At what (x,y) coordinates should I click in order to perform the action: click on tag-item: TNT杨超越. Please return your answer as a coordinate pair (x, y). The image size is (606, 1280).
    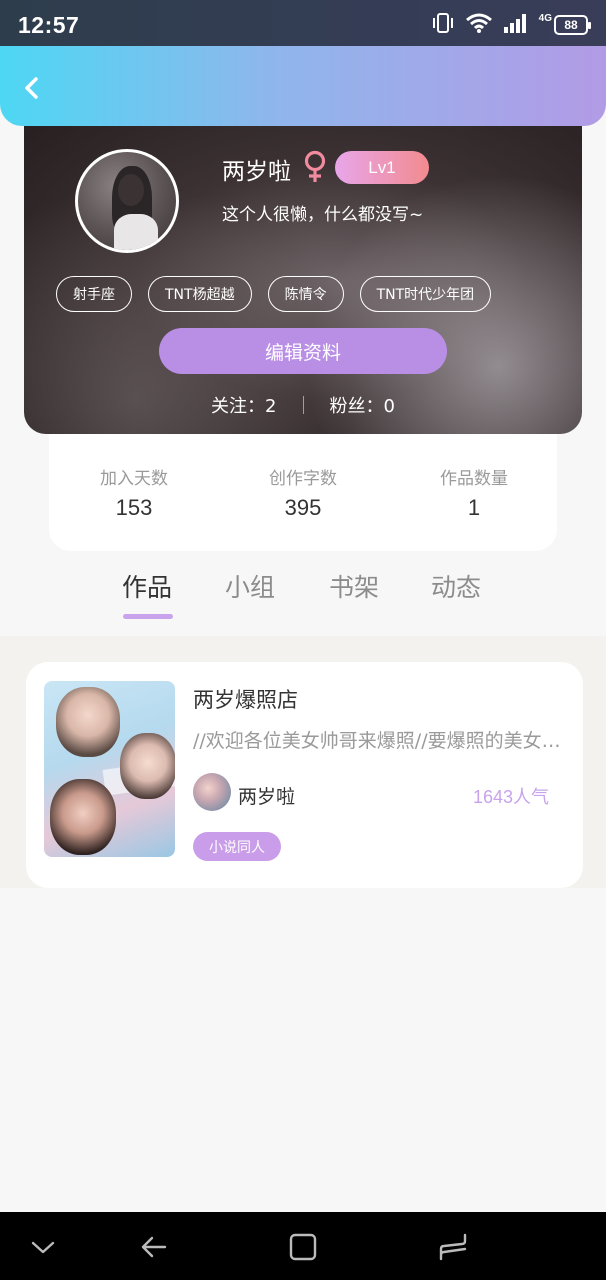
    Looking at the image, I should click on (200, 294).